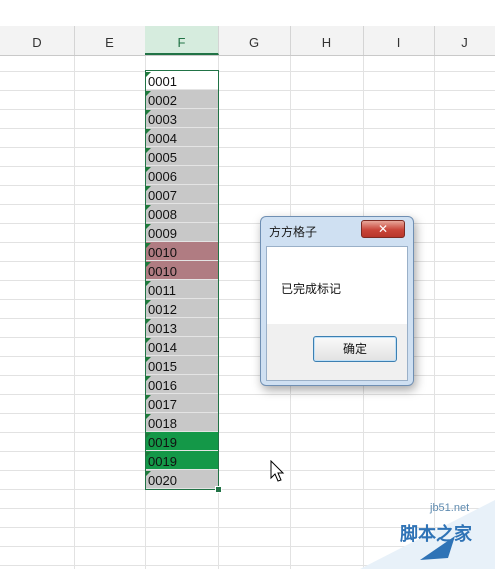  I want to click on cell-f19: 0015, so click(181, 365).